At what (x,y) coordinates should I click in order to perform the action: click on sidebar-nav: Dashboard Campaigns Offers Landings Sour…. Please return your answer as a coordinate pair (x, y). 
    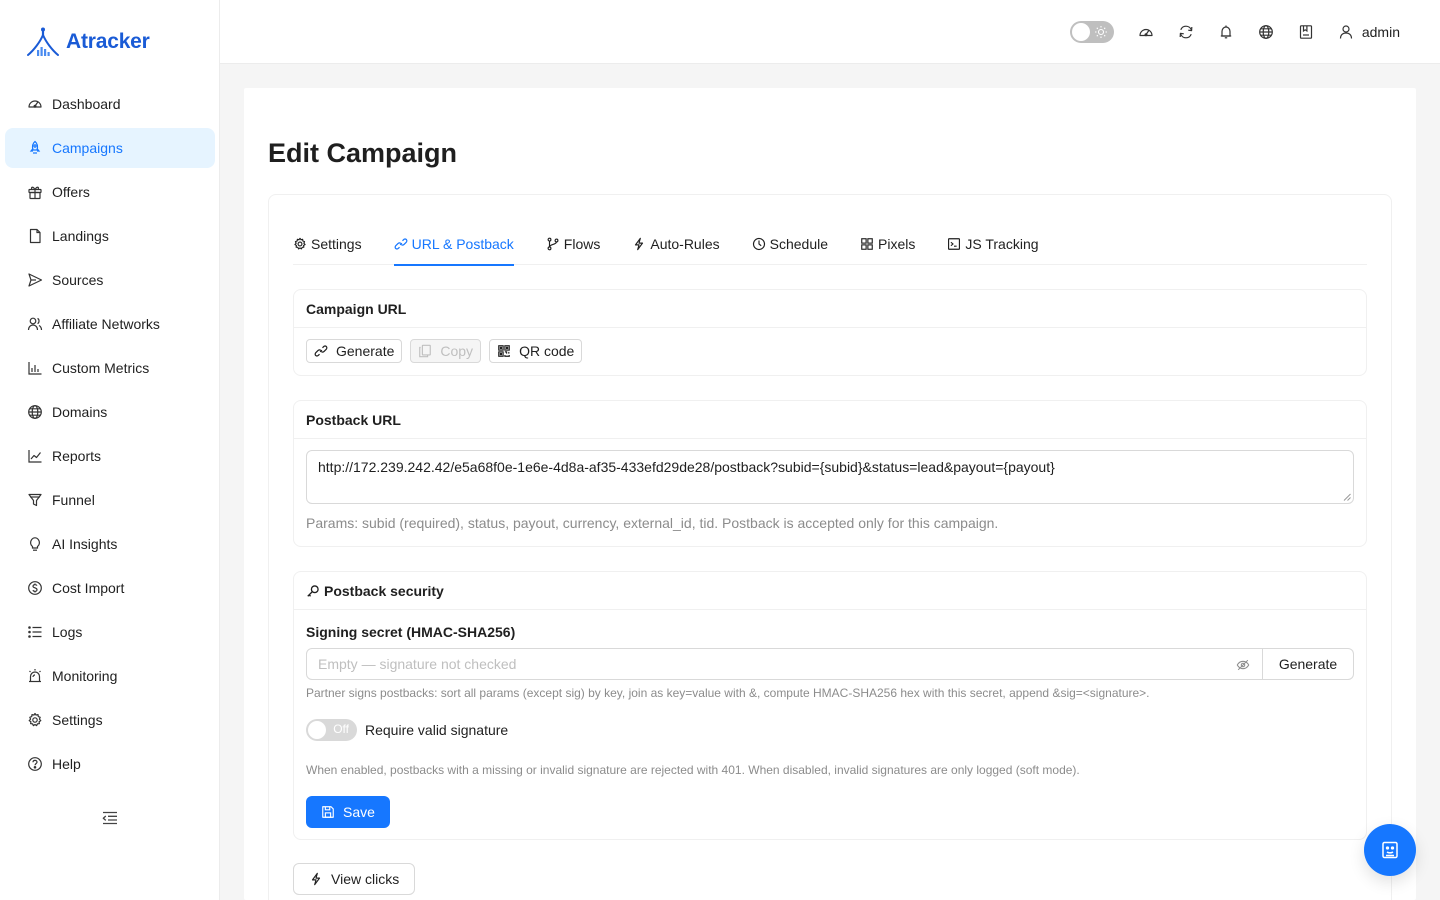
    Looking at the image, I should click on (110, 436).